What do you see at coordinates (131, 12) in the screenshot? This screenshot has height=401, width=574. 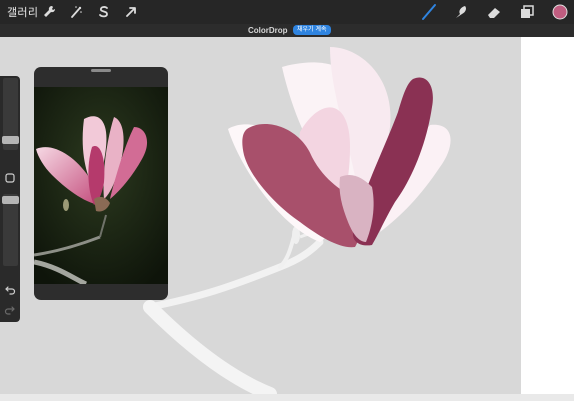 I see `transform-arrow-icon` at bounding box center [131, 12].